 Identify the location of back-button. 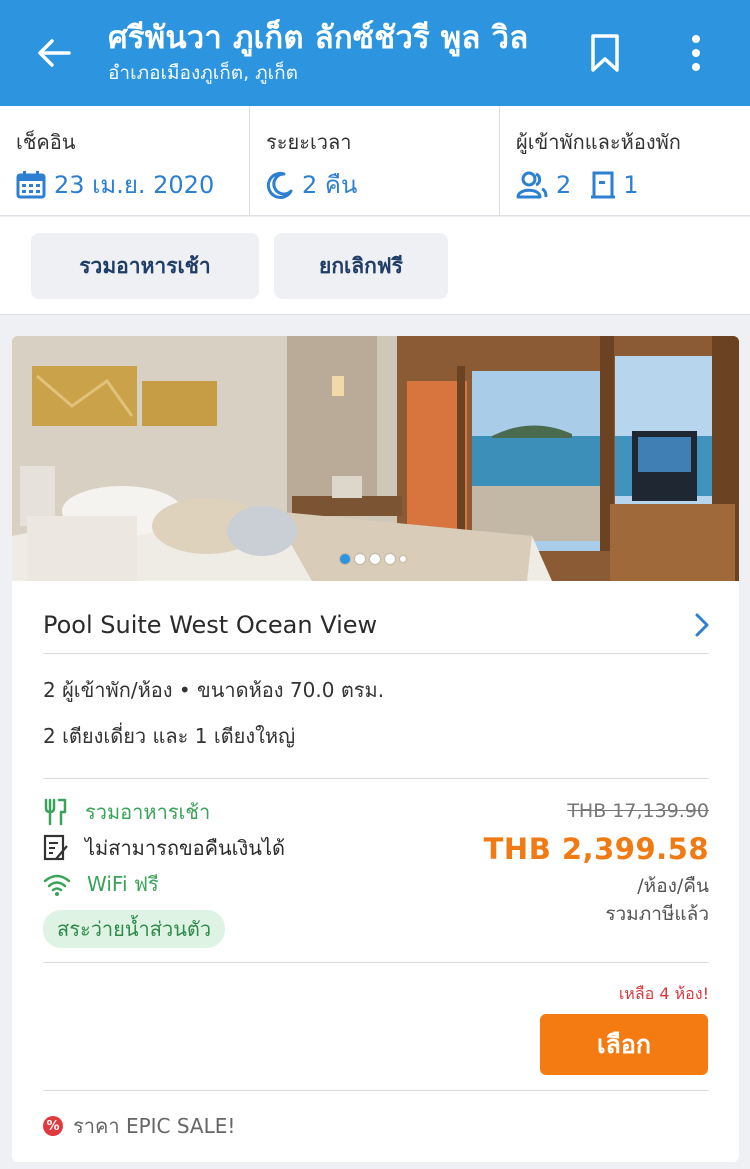
(54, 53).